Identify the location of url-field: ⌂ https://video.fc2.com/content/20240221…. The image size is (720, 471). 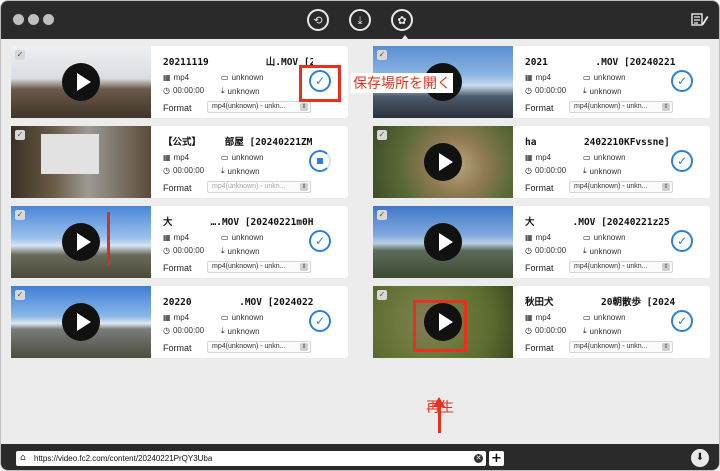
(251, 458).